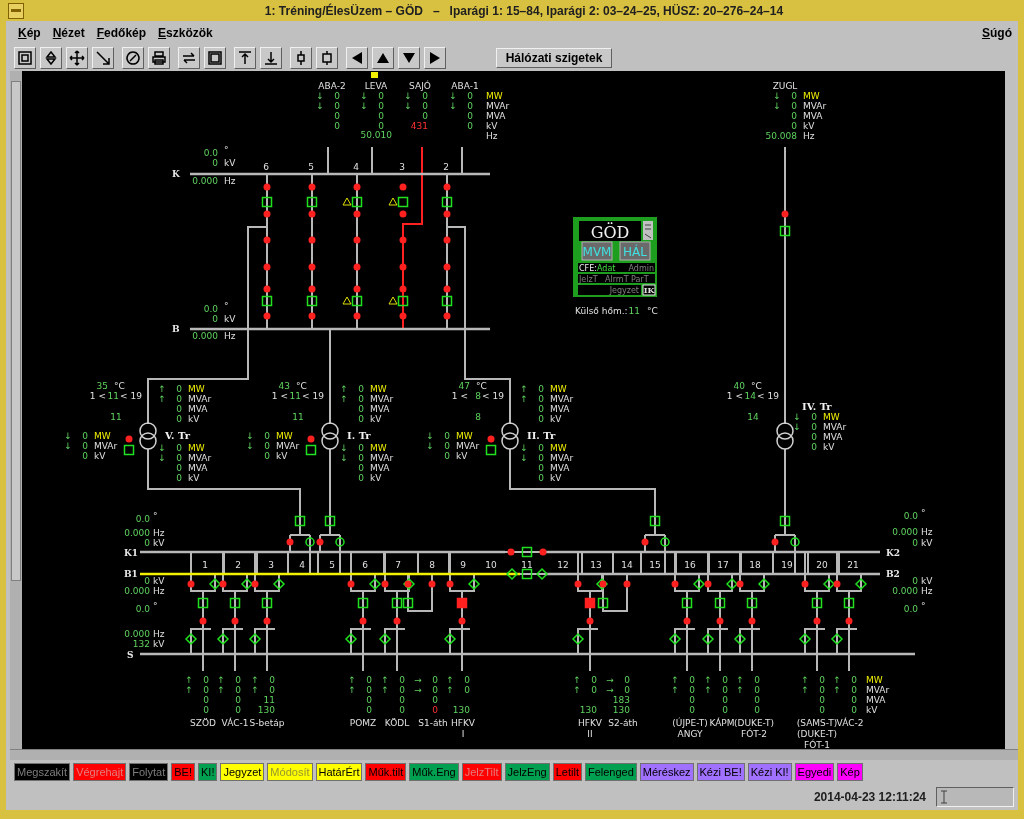  Describe the element at coordinates (16, 410) in the screenshot. I see `vertical-scrollbar` at that location.